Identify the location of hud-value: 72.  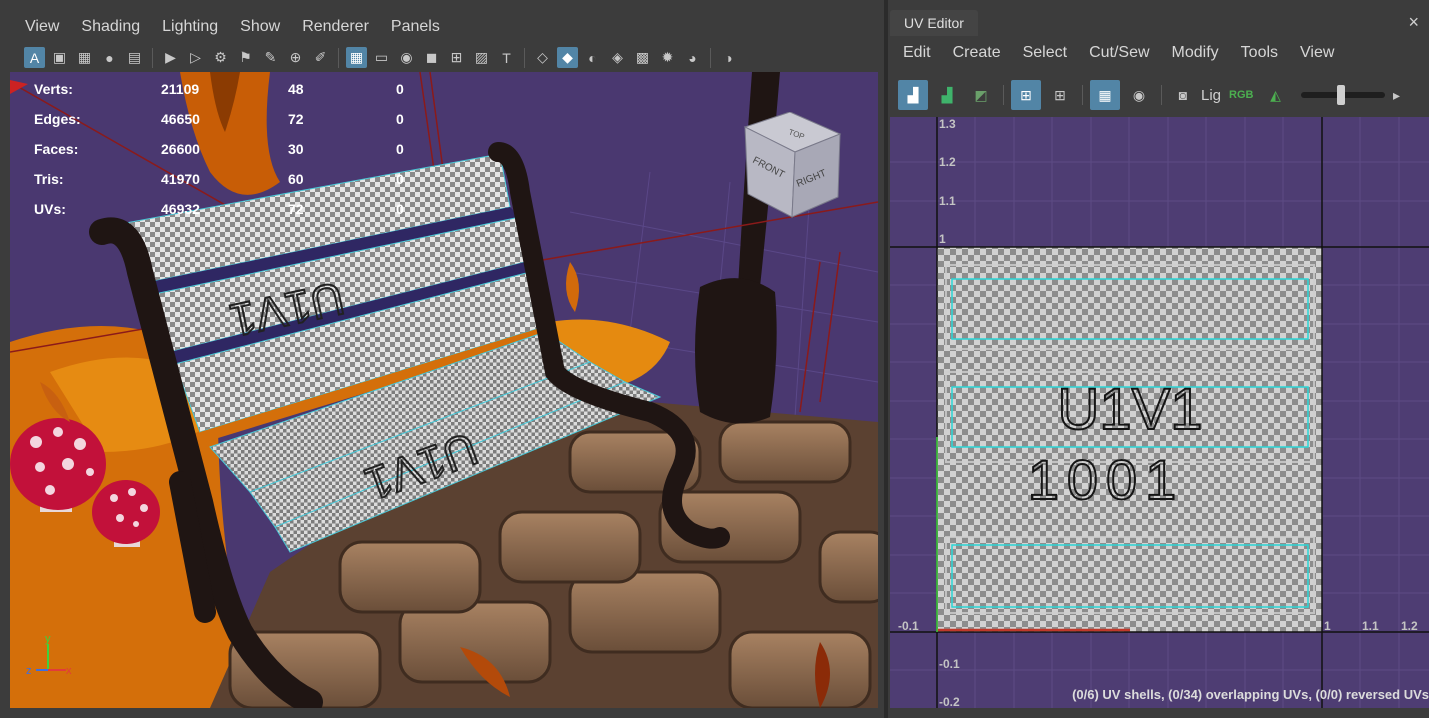
(296, 119).